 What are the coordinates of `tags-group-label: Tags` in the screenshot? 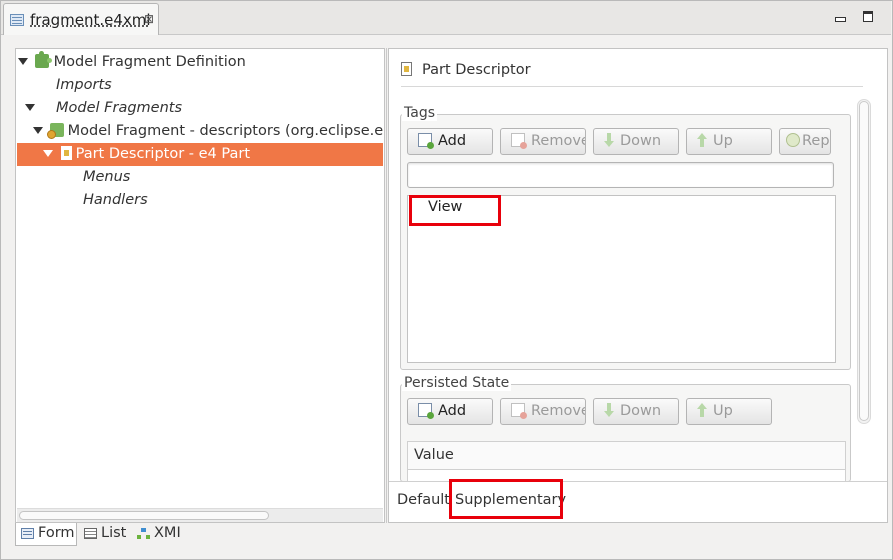 It's located at (419, 113).